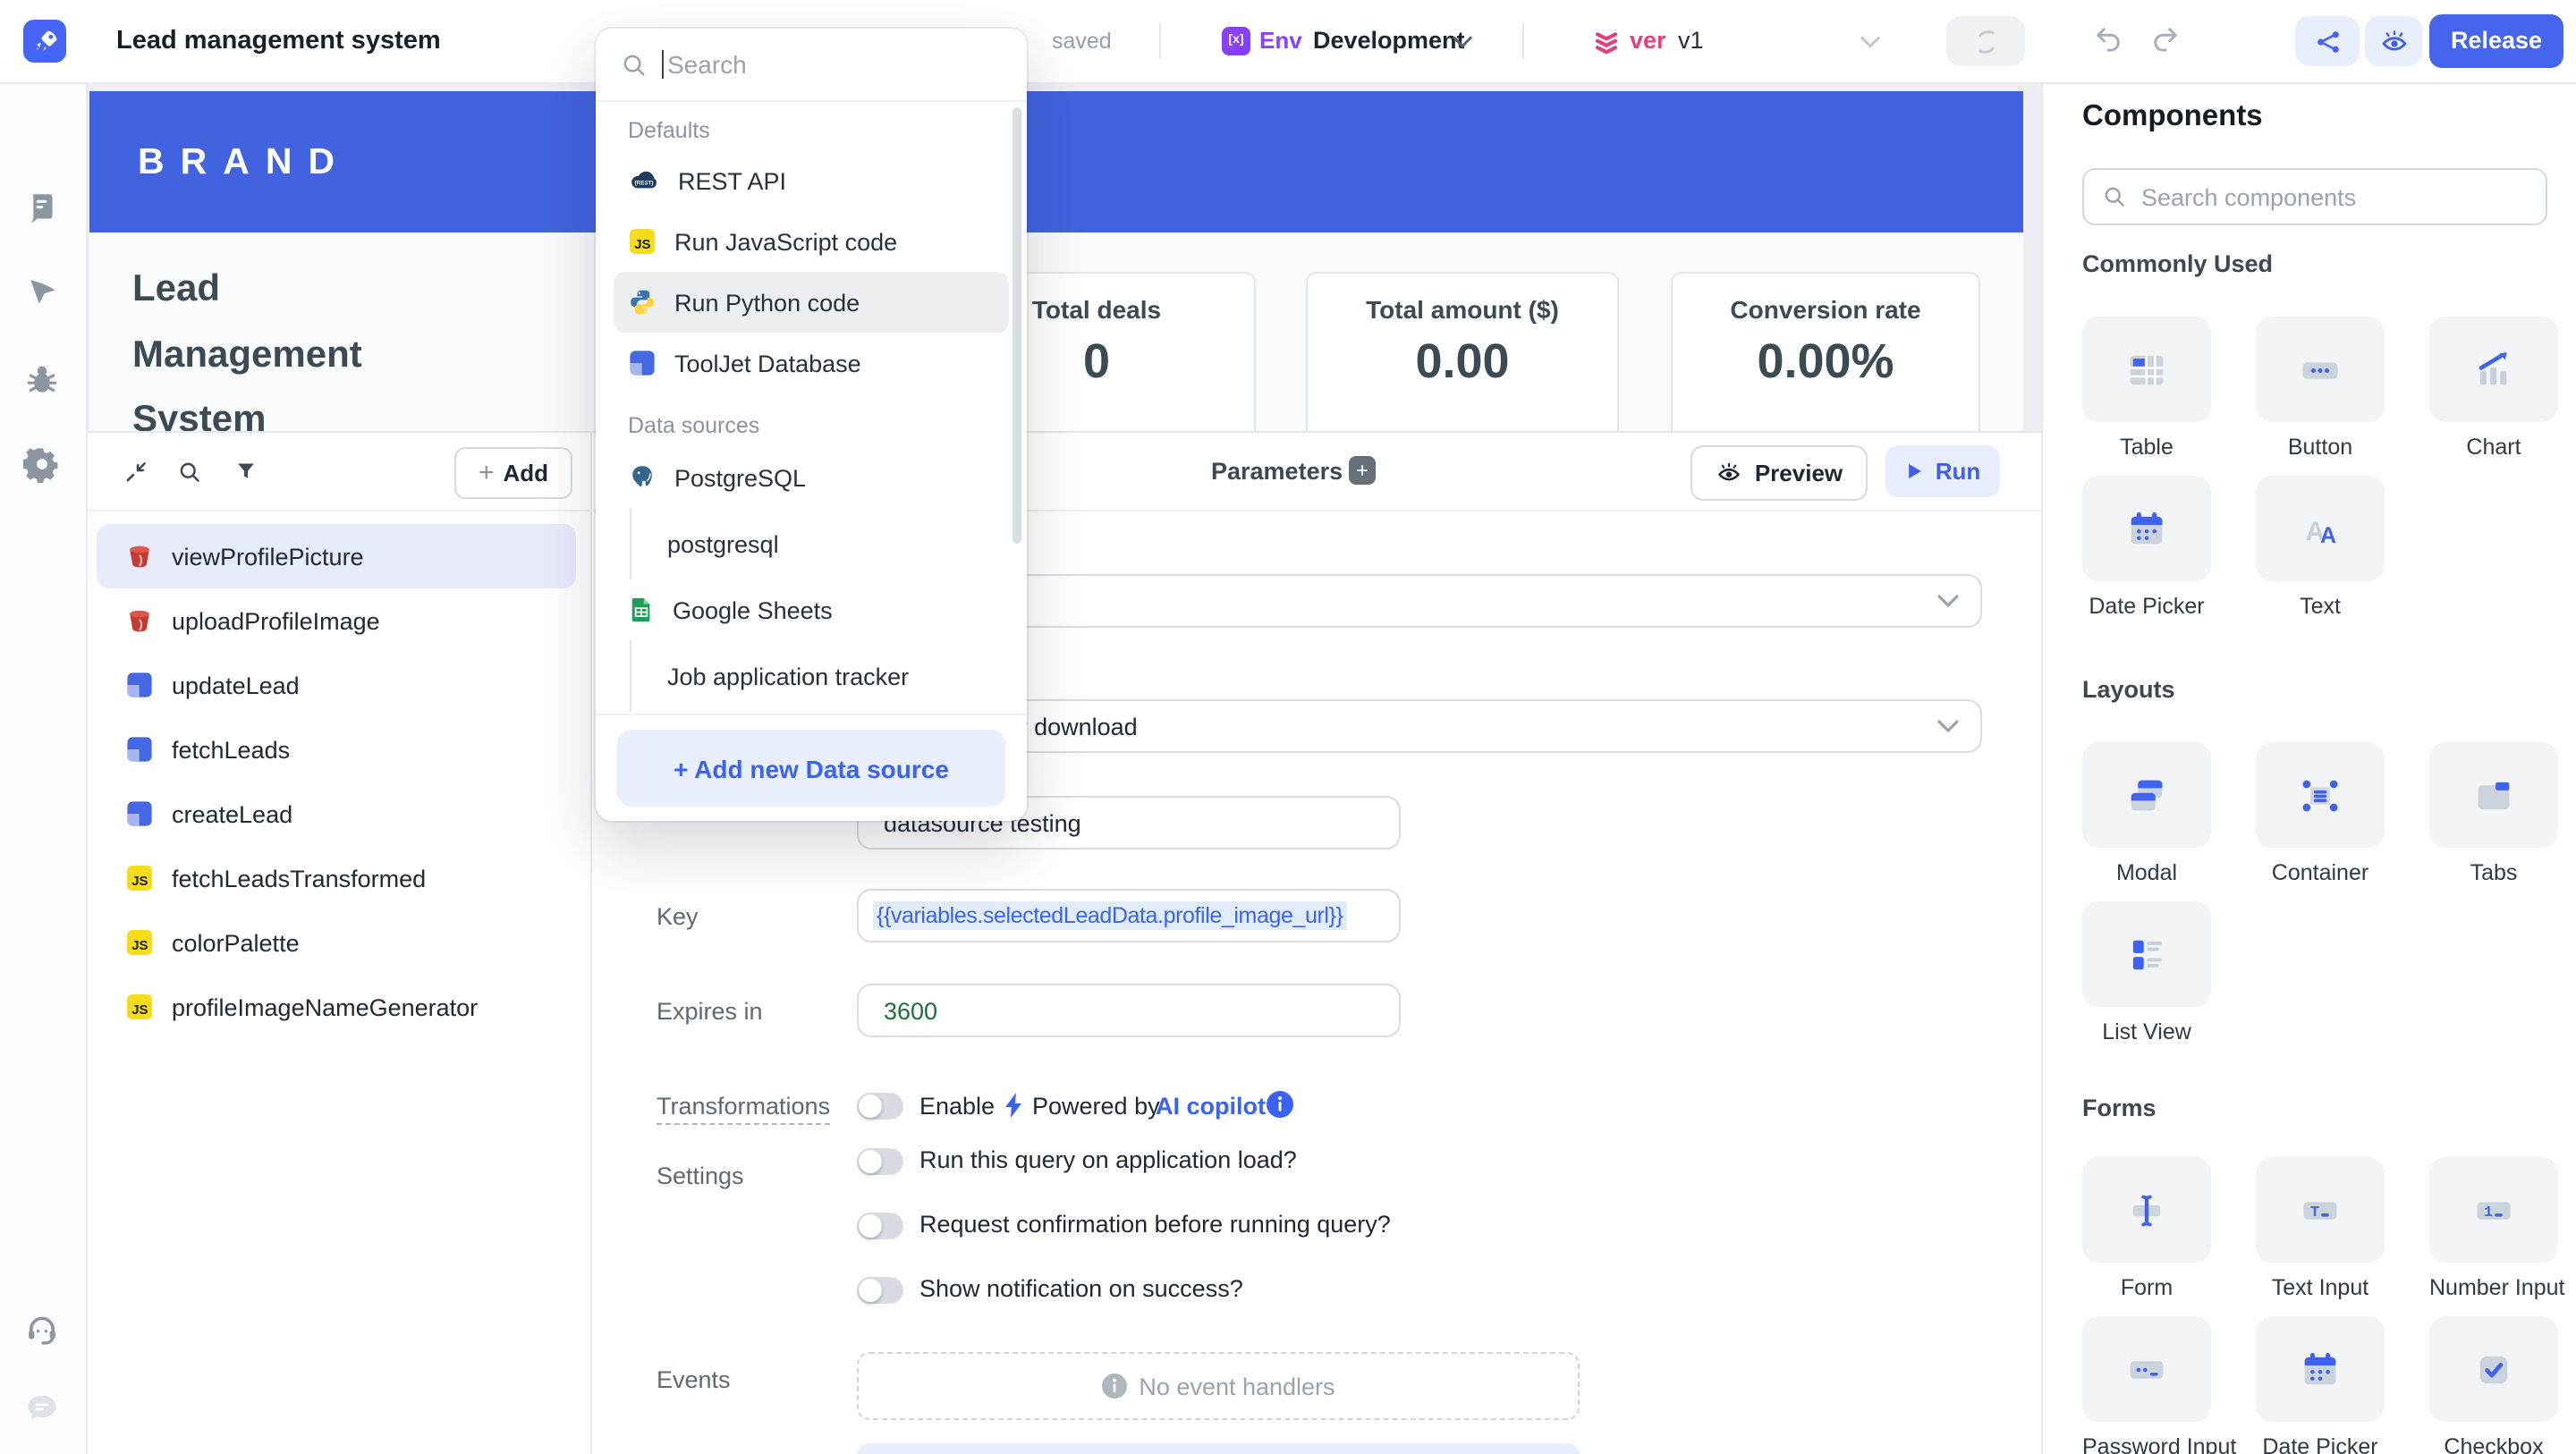  Describe the element at coordinates (43, 465) in the screenshot. I see `sidebar-item-settings` at that location.